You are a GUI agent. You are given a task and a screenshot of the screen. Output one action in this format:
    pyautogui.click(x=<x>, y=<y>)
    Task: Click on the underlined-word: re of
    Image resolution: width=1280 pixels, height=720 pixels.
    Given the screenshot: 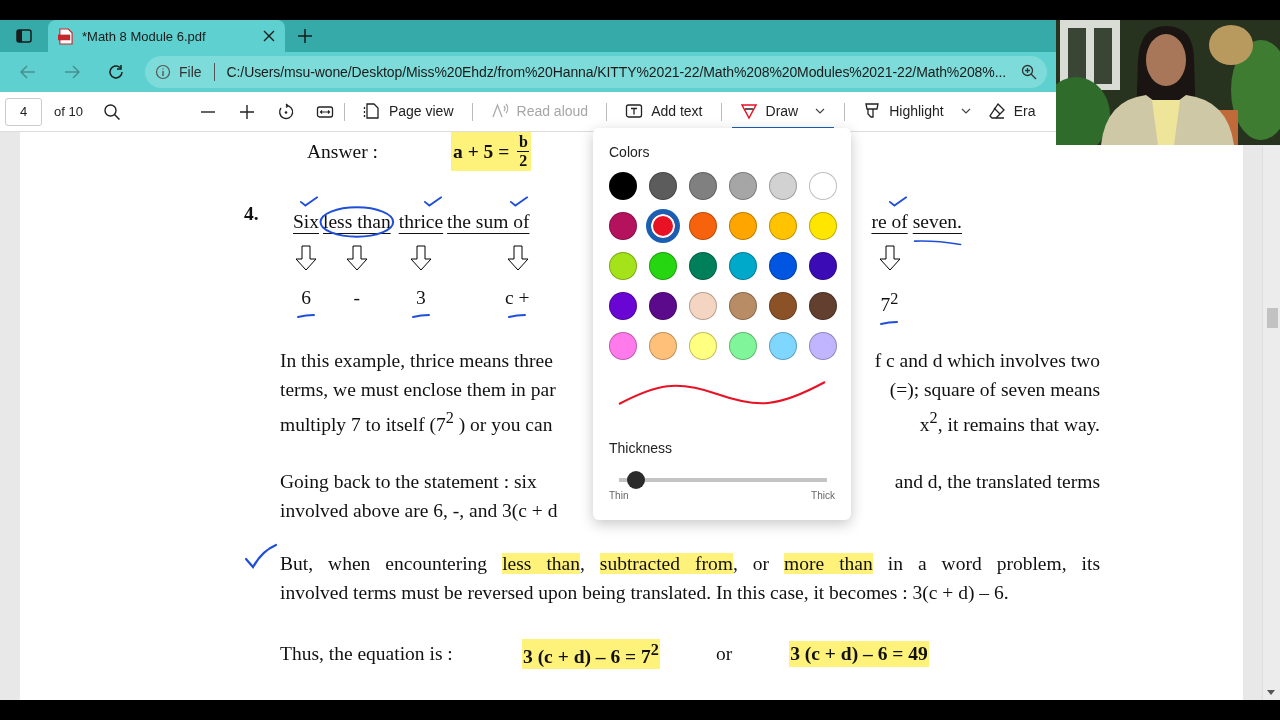 What is the action you would take?
    pyautogui.click(x=889, y=220)
    